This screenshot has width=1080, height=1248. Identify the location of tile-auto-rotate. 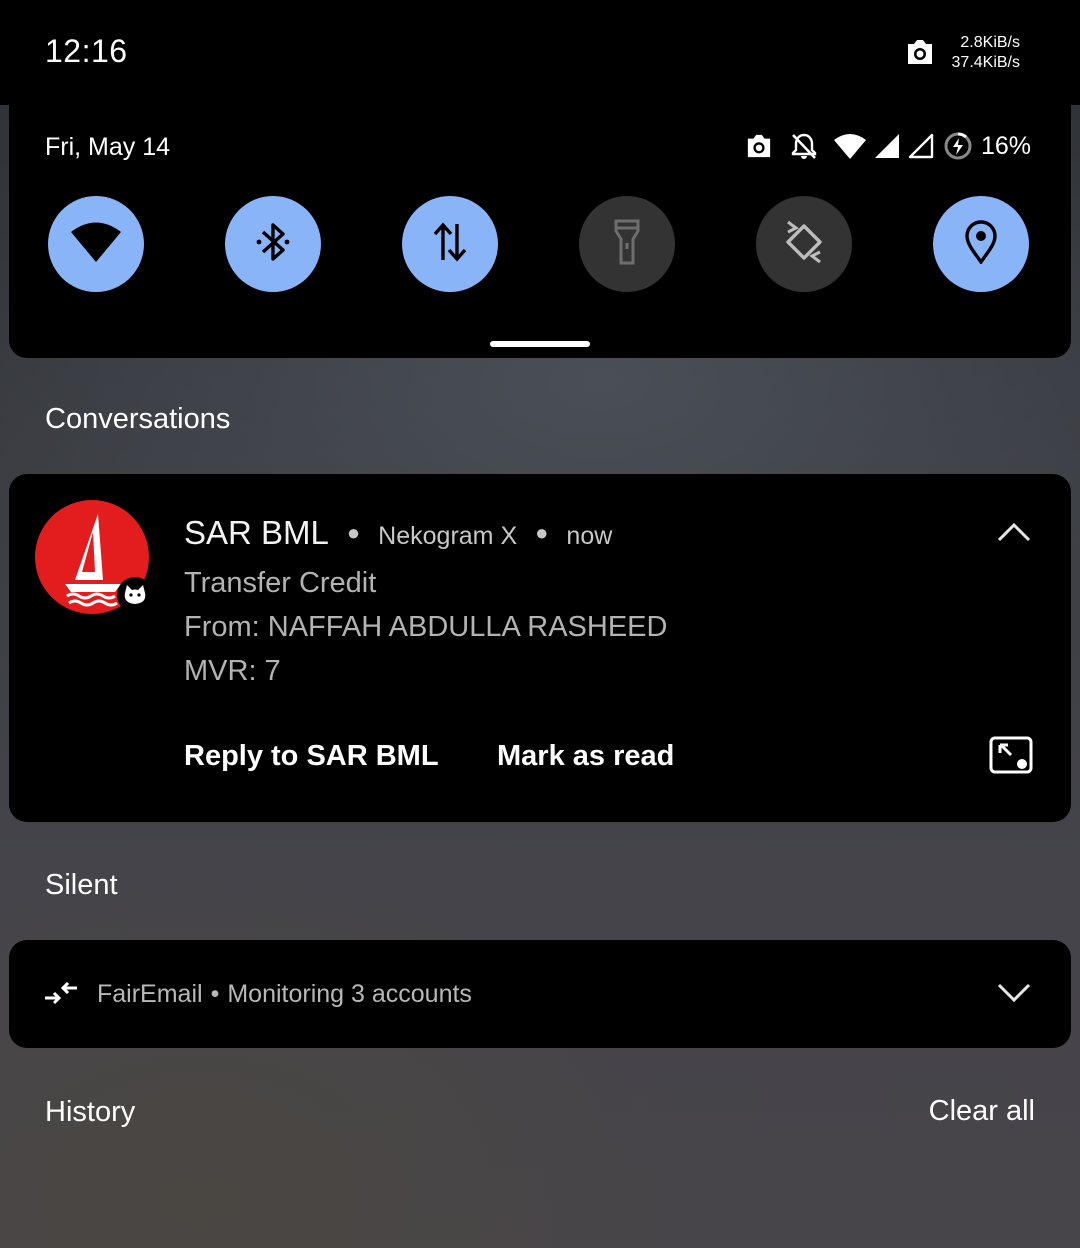
(804, 244).